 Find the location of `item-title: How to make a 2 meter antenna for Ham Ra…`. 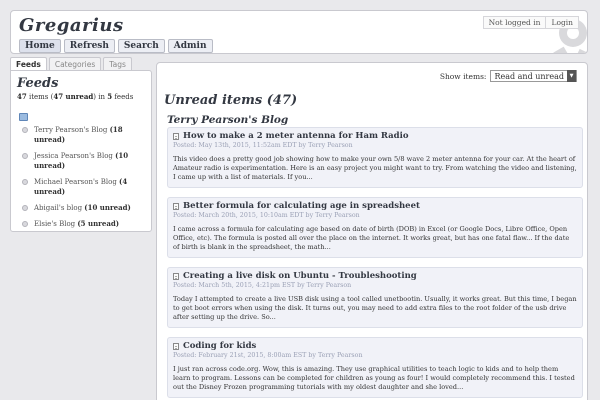

item-title: How to make a 2 meter antenna for Ham Ra… is located at coordinates (296, 136).